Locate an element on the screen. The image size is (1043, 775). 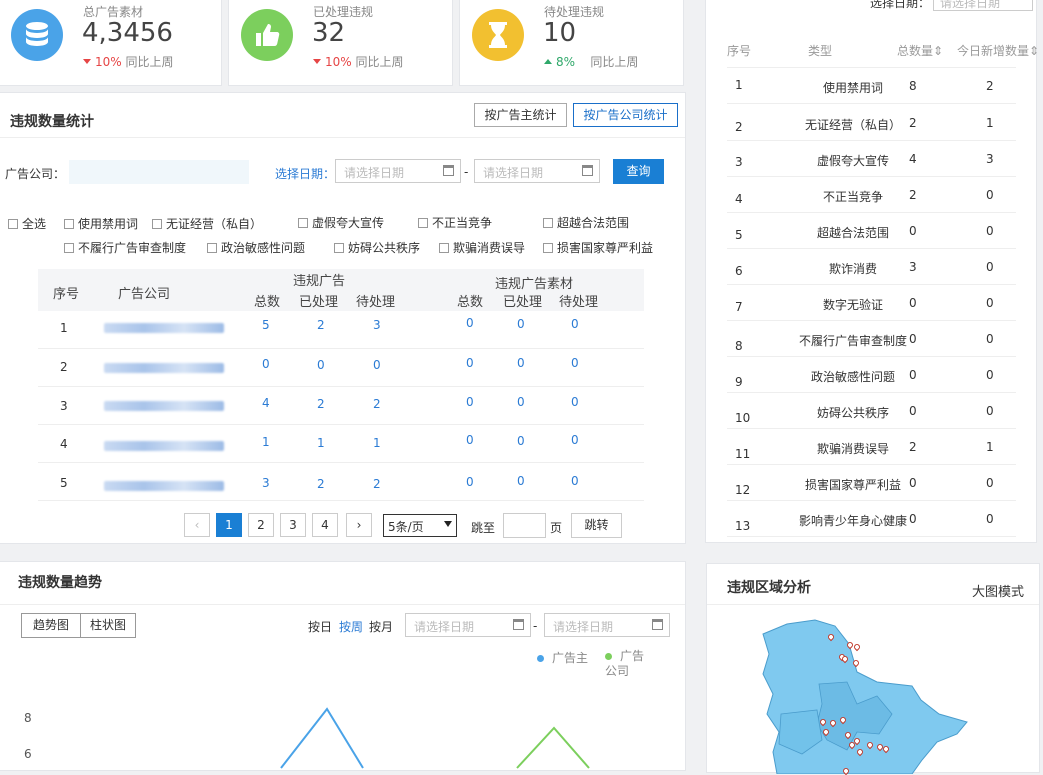
type-table-row: 13 影响青少年身心健康 0 0 is located at coordinates (871, 519).